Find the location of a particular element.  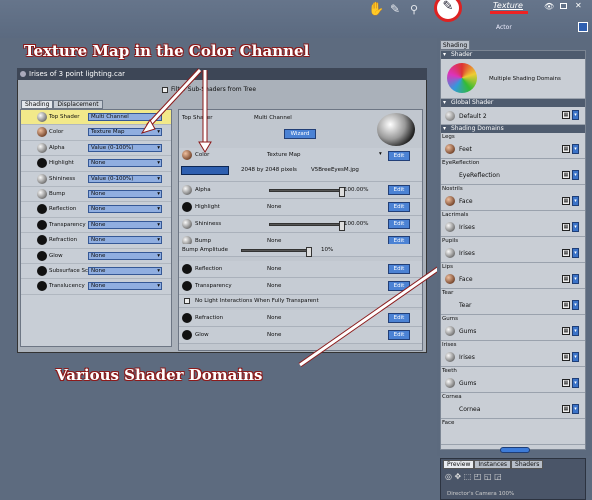

list-item: Face is located at coordinates (513, 432).